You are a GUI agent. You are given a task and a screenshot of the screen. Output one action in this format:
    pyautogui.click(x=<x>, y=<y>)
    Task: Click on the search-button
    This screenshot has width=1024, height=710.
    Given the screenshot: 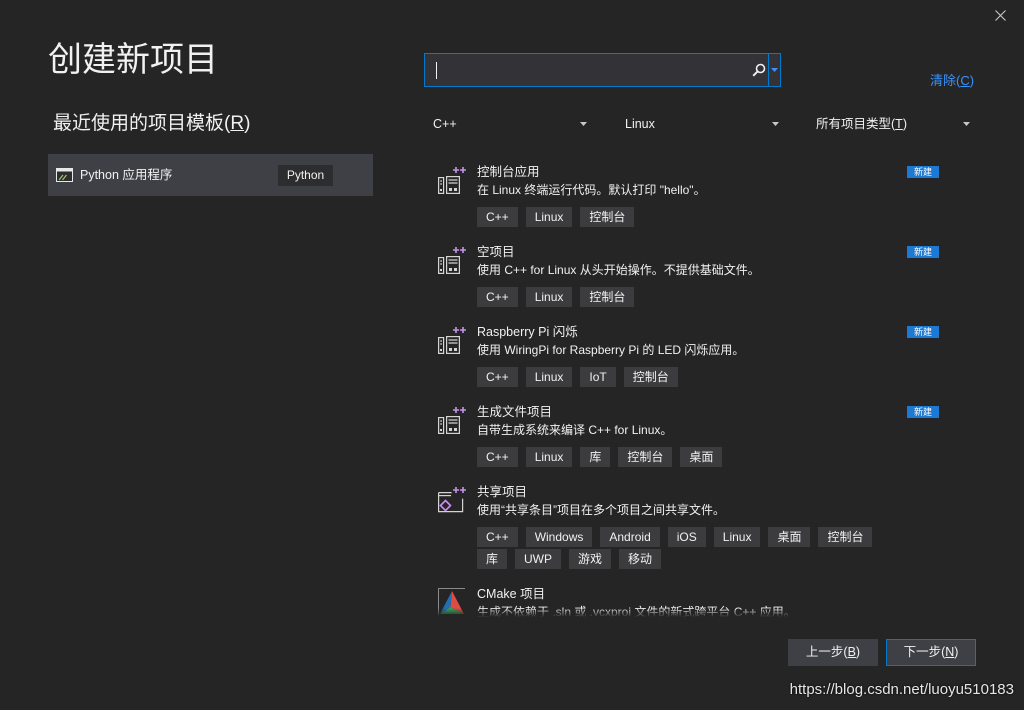 What is the action you would take?
    pyautogui.click(x=759, y=70)
    